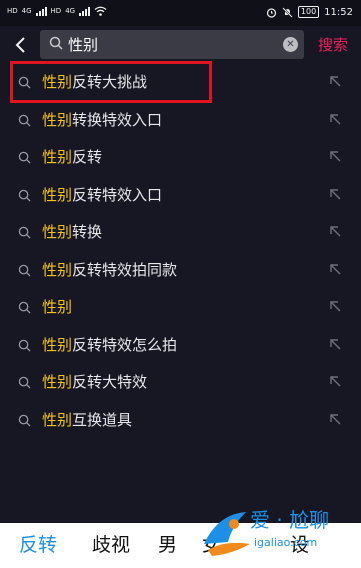  What do you see at coordinates (38, 545) in the screenshot?
I see `candidate-word: 反转` at bounding box center [38, 545].